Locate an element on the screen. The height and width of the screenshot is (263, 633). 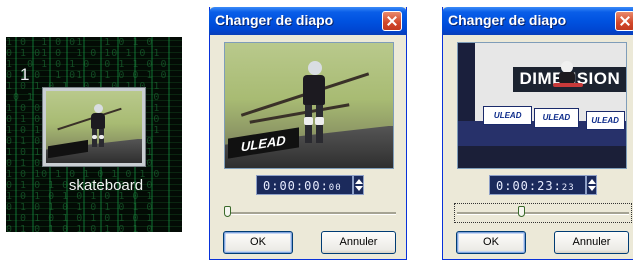
preview-frame: ULEAD is located at coordinates (309, 105).